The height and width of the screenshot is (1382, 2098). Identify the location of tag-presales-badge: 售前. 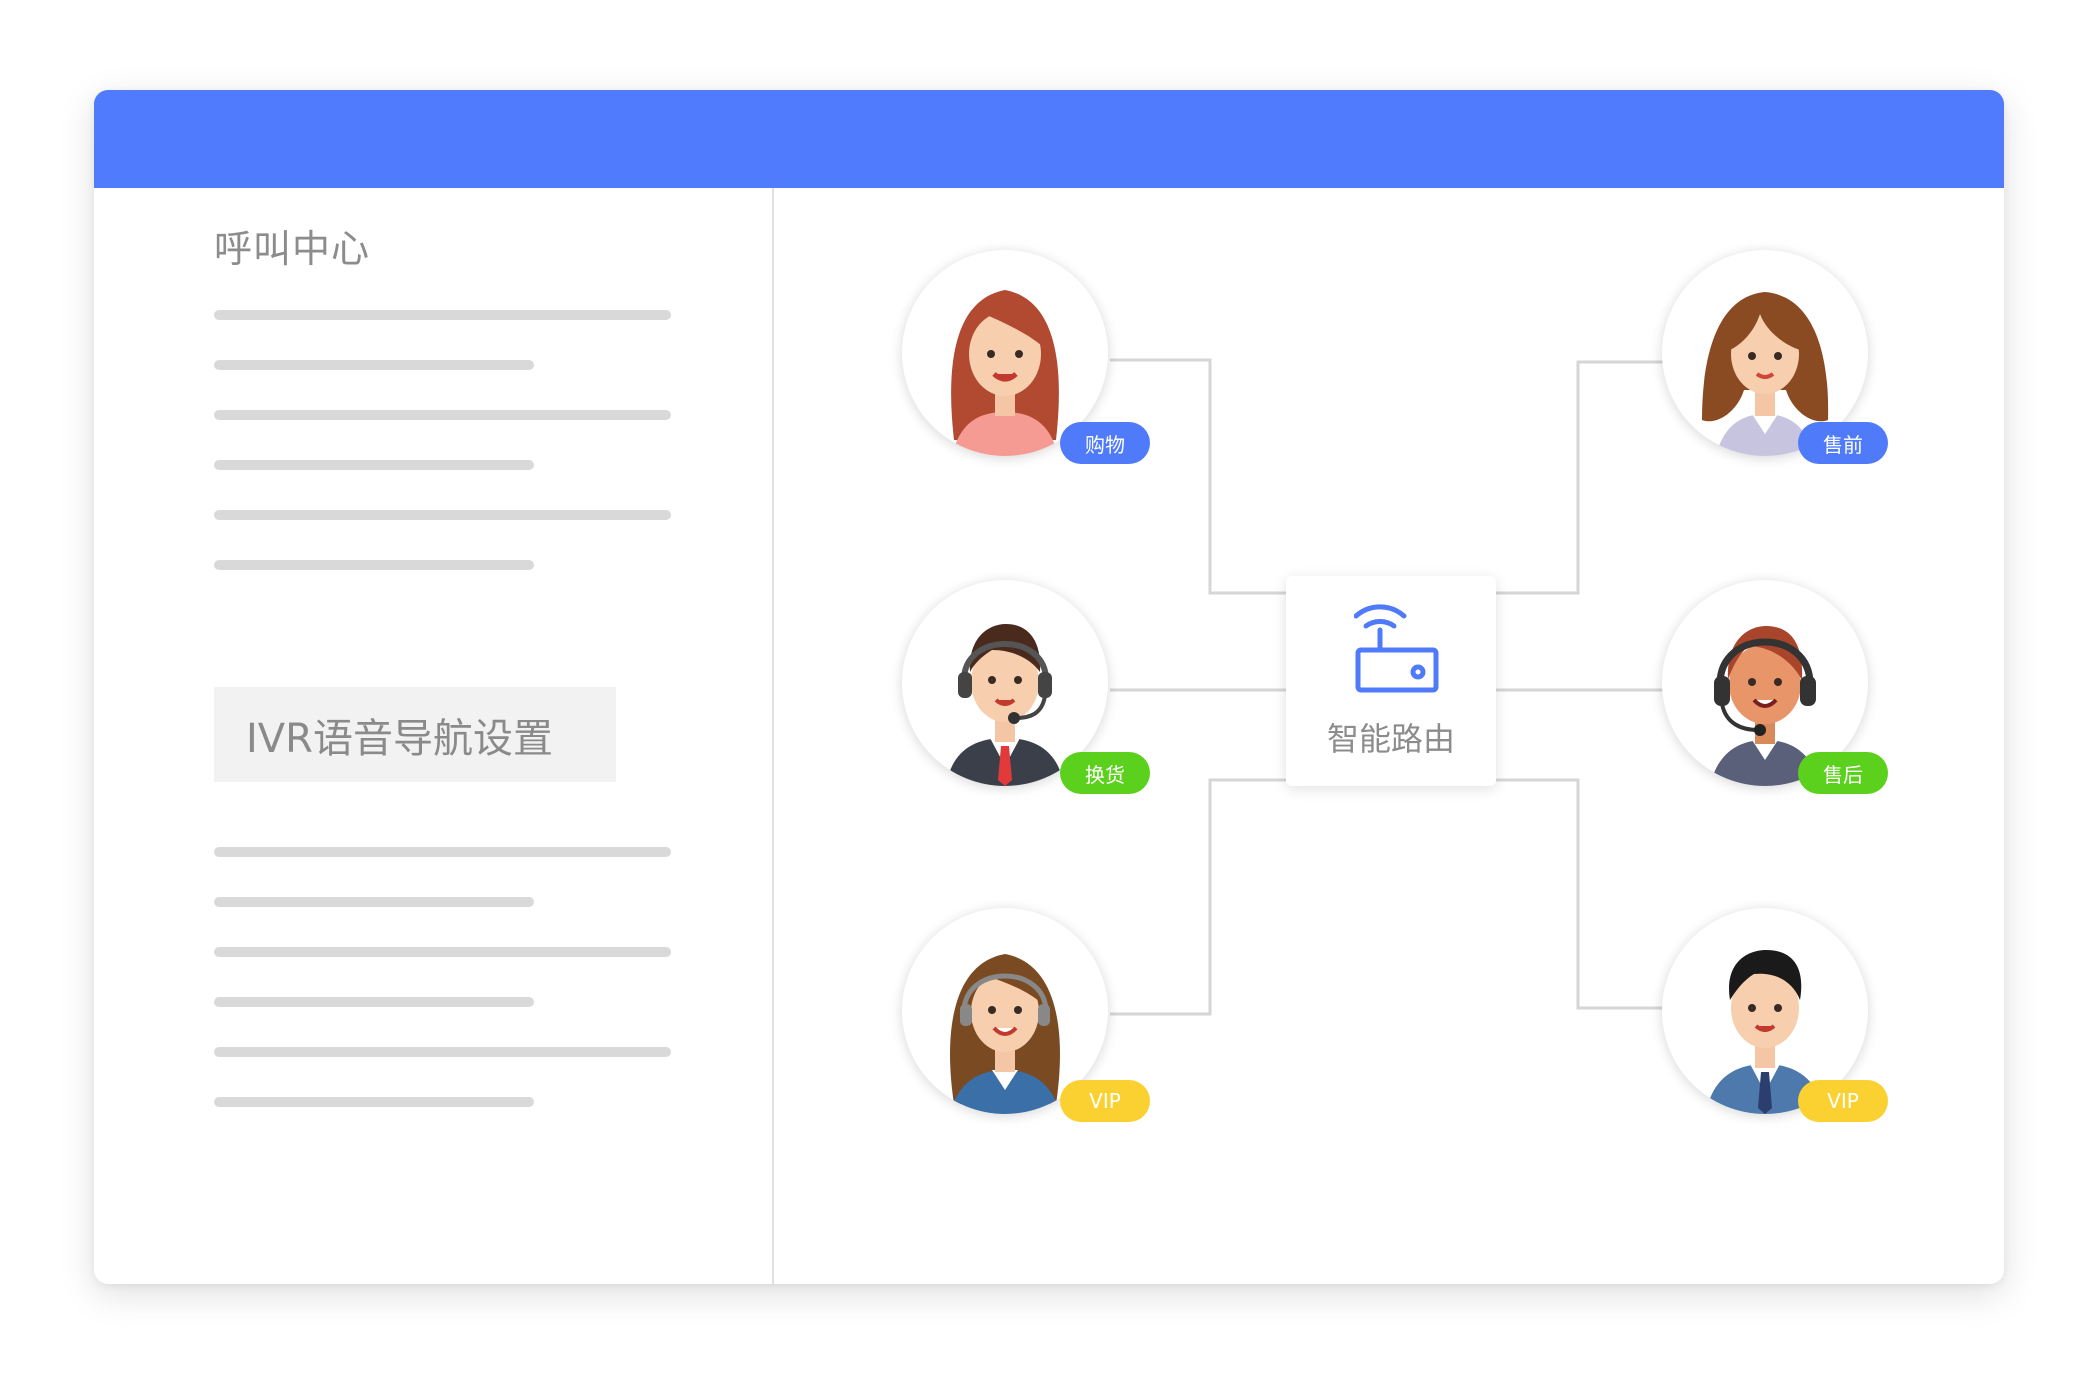
(1843, 443).